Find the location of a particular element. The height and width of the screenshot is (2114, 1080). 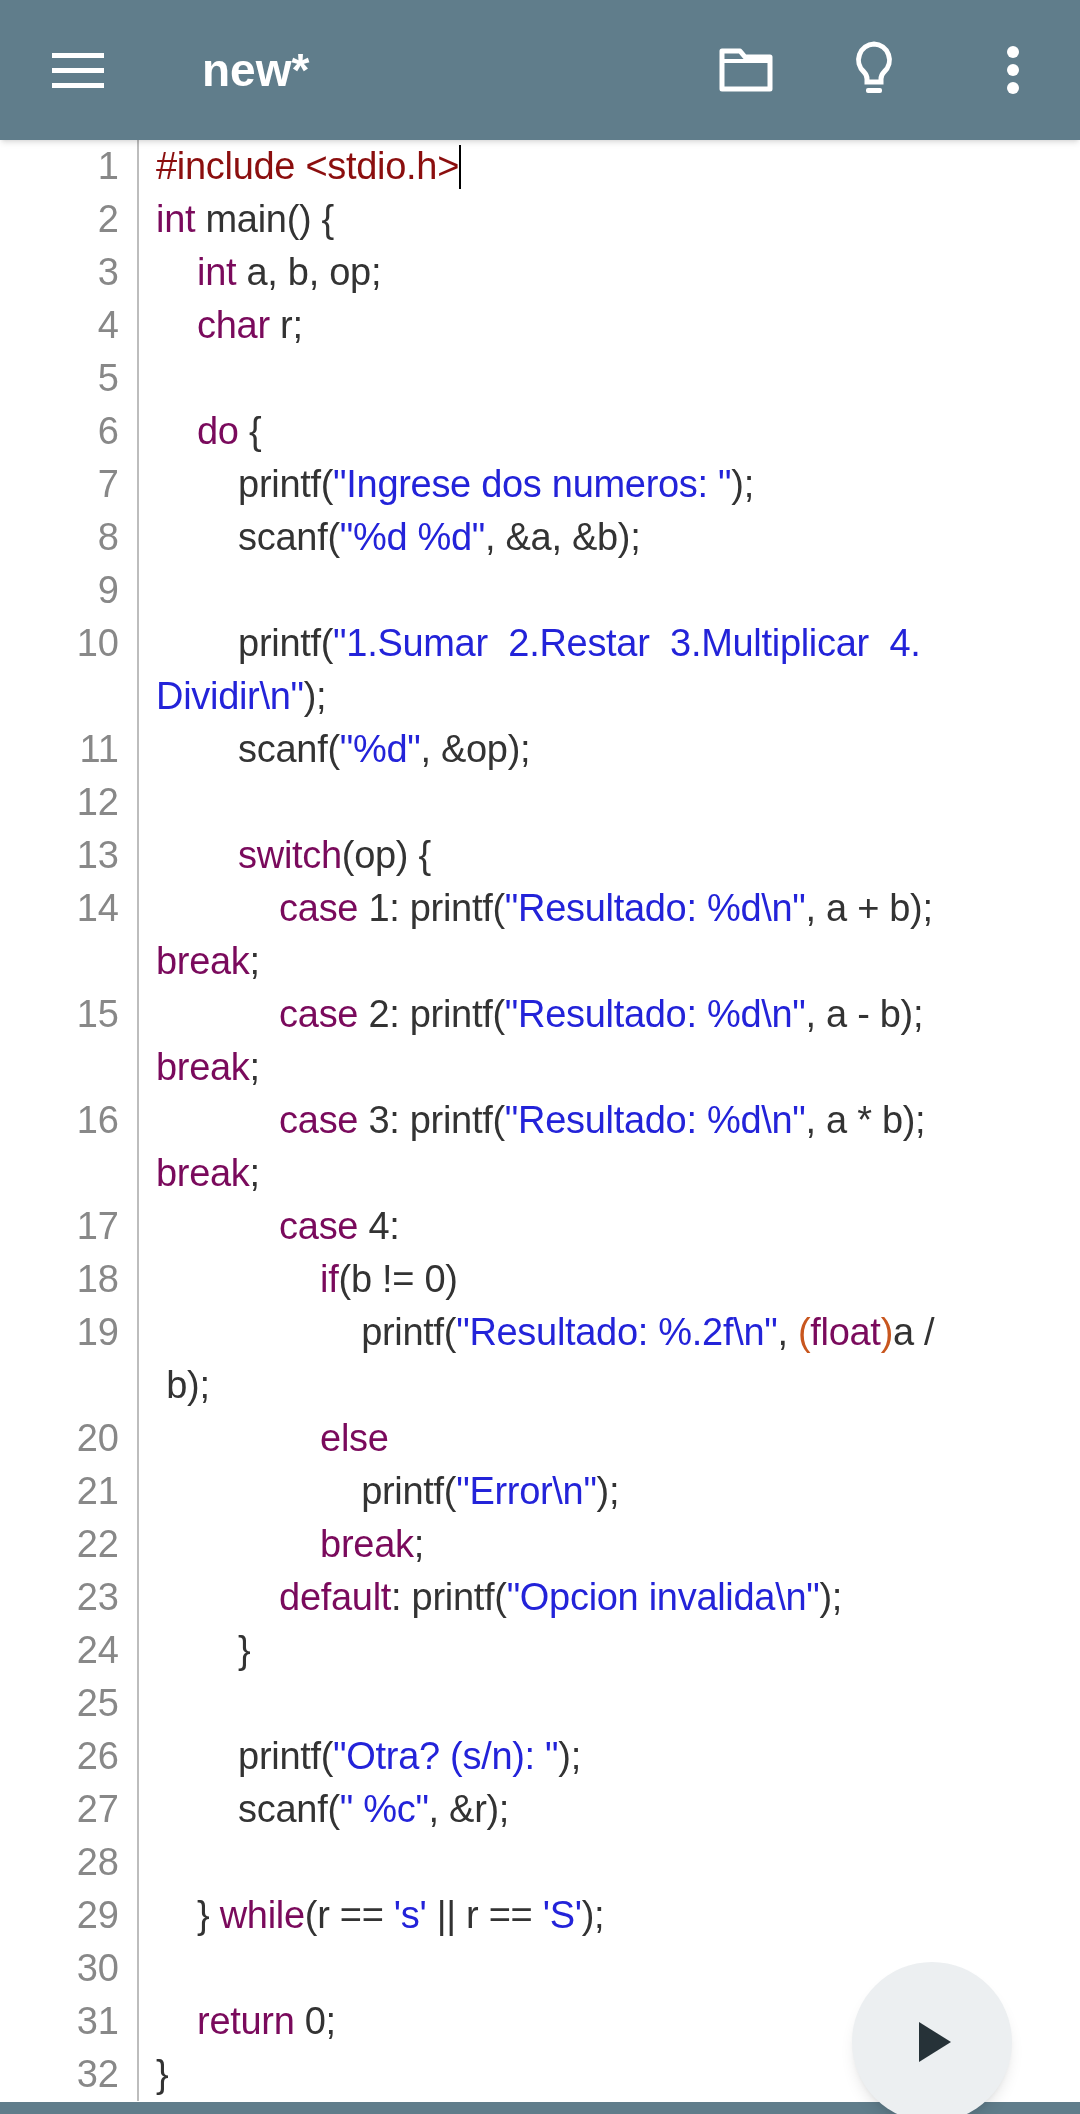

line-number: 19 is located at coordinates (97, 1332).